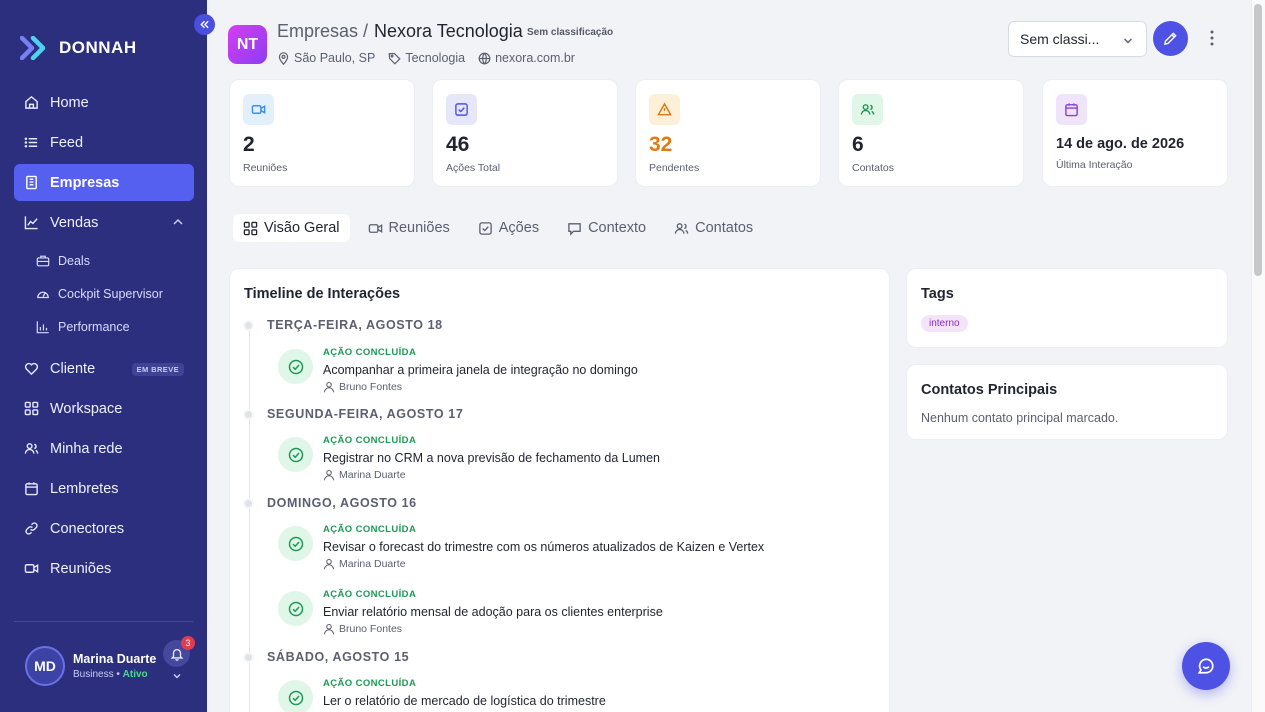 Image resolution: width=1265 pixels, height=712 pixels. What do you see at coordinates (1258, 140) in the screenshot?
I see `scrollbar-thumb` at bounding box center [1258, 140].